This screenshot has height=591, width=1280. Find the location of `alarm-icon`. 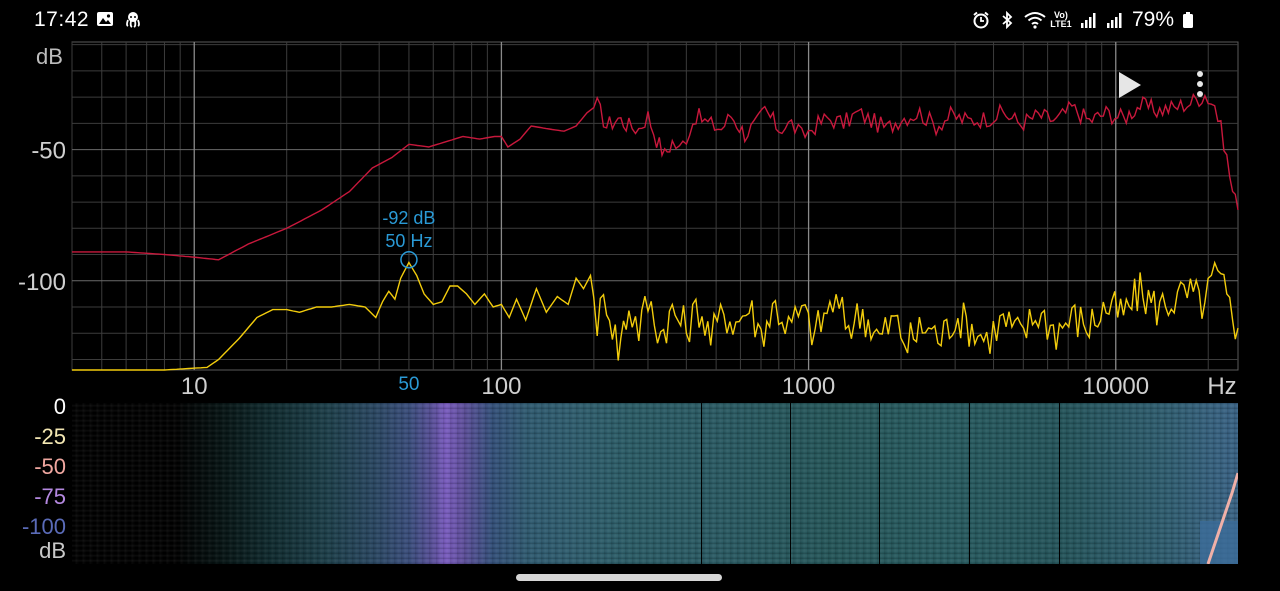

alarm-icon is located at coordinates (981, 20).